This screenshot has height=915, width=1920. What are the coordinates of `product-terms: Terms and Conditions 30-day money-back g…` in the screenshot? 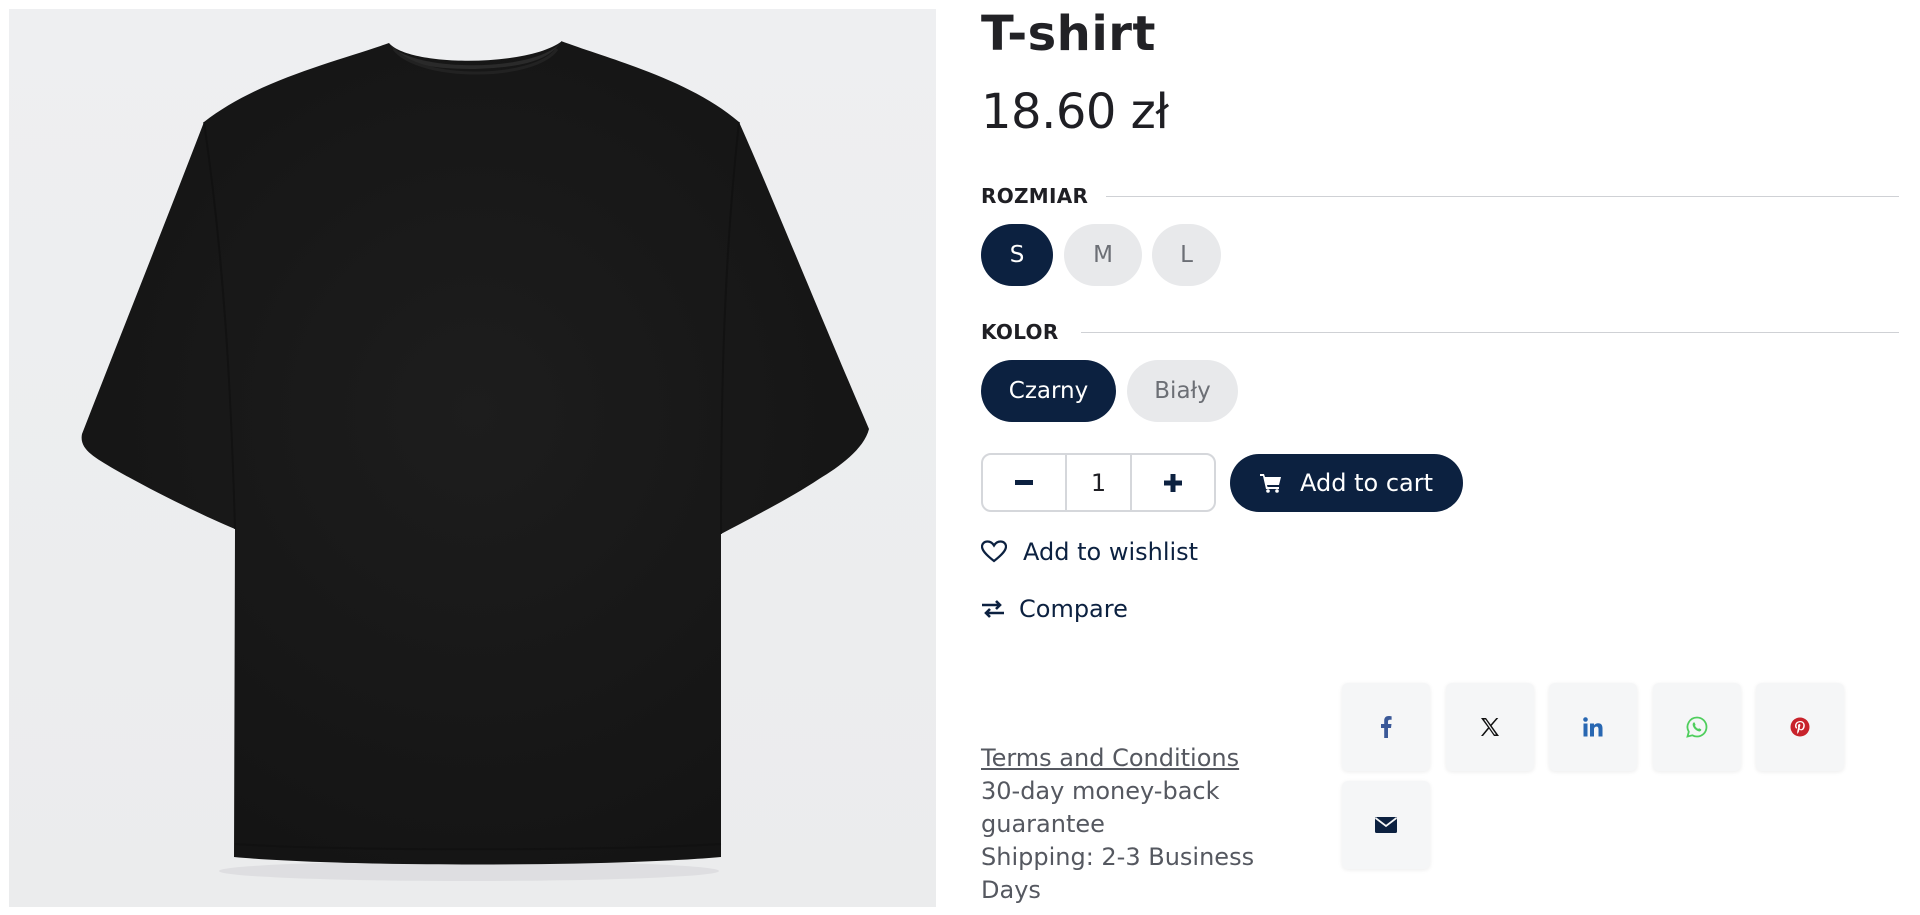 It's located at (1146, 824).